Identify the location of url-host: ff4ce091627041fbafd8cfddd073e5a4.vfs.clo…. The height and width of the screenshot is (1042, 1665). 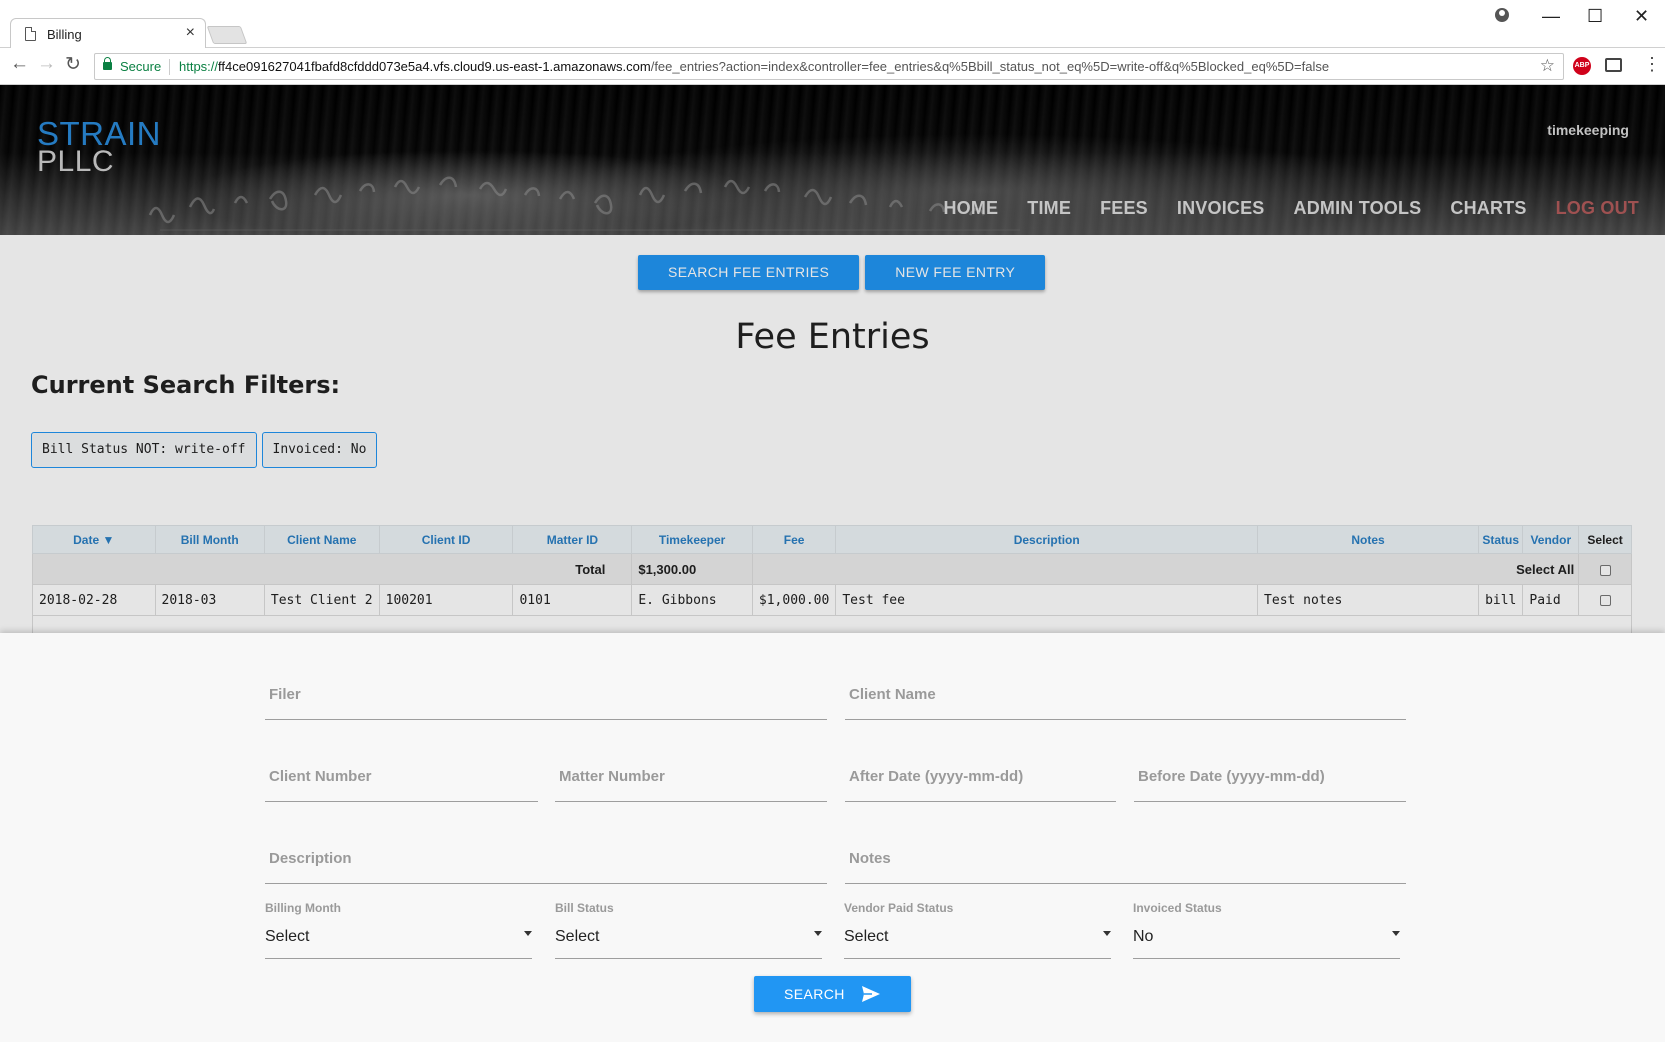
(434, 66).